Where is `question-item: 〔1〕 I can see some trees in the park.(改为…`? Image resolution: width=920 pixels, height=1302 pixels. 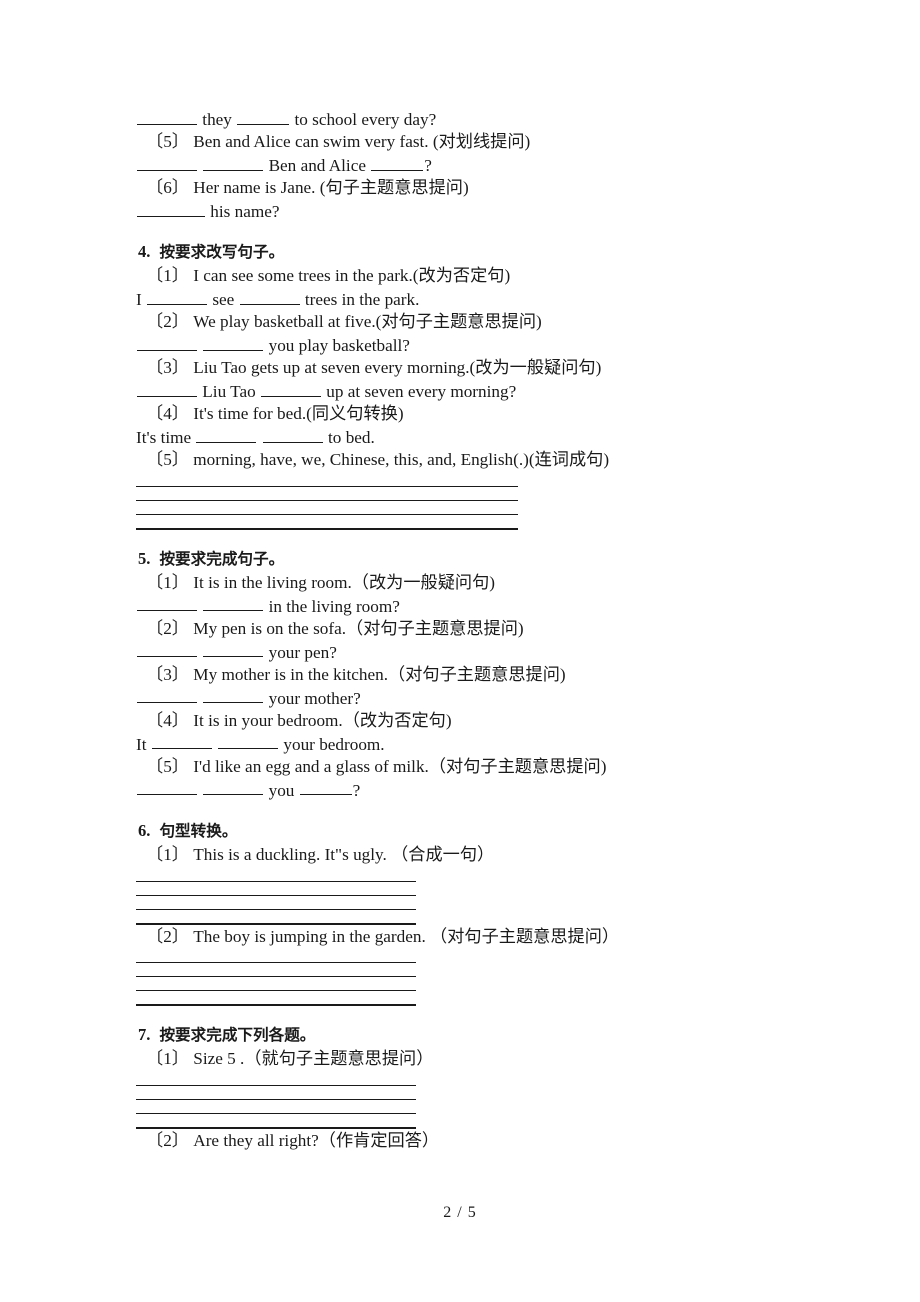 question-item: 〔1〕 I can see some trees in the park.(改为… is located at coordinates (466, 276).